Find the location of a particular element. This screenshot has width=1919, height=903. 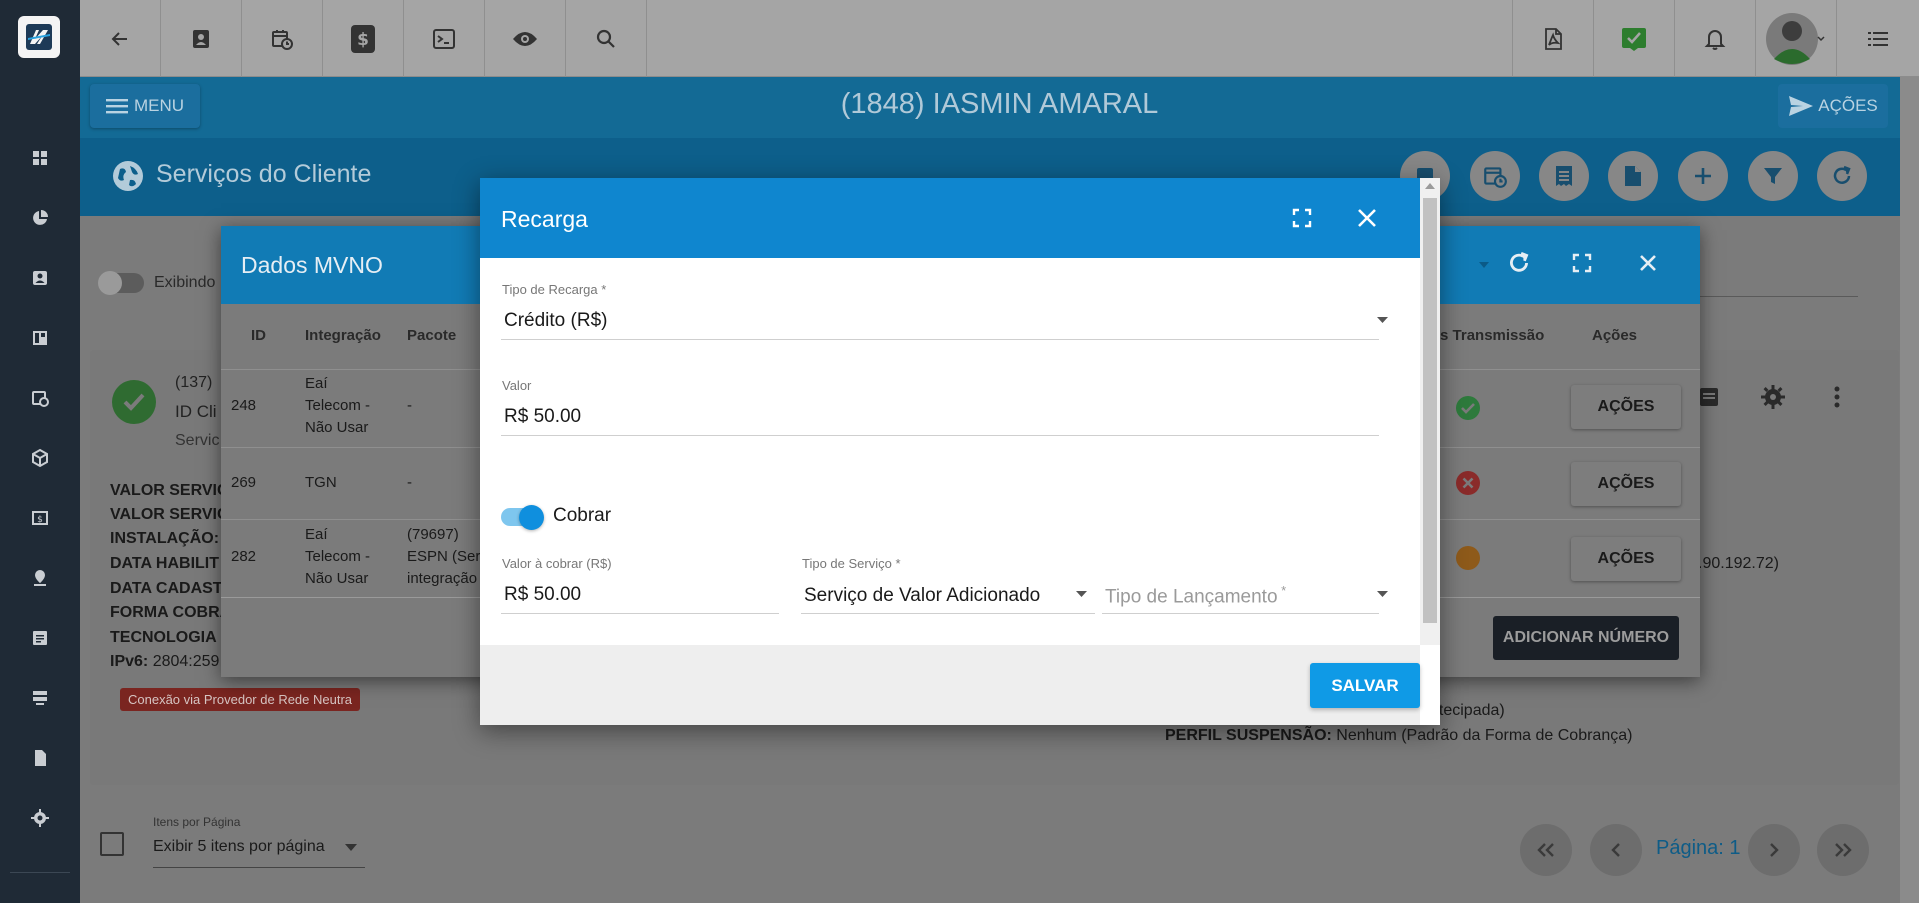

valor-cobrar-input: R$ 50.00 is located at coordinates (542, 595).